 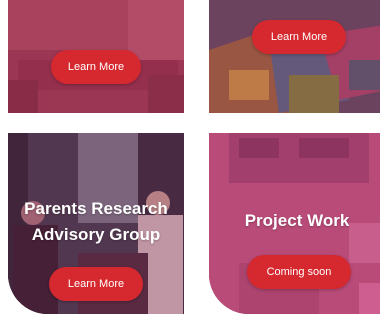 What do you see at coordinates (299, 272) in the screenshot?
I see `coming-soon-button: Coming soon` at bounding box center [299, 272].